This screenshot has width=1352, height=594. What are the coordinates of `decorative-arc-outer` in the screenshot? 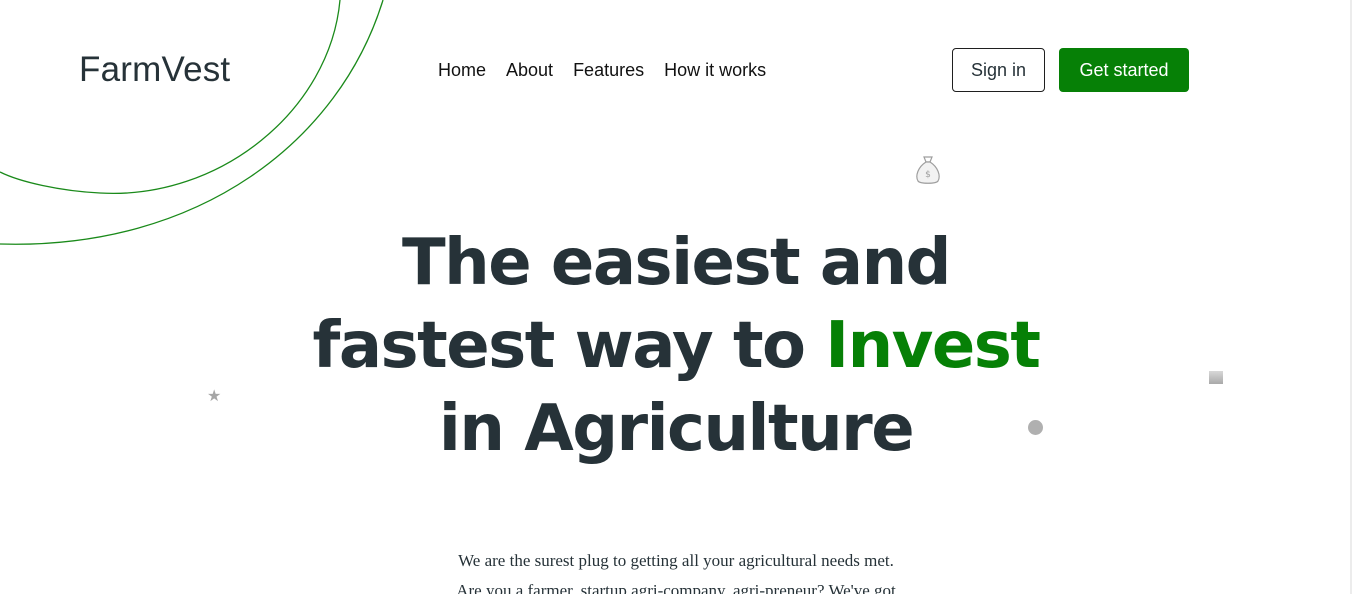 It's located at (192, 122).